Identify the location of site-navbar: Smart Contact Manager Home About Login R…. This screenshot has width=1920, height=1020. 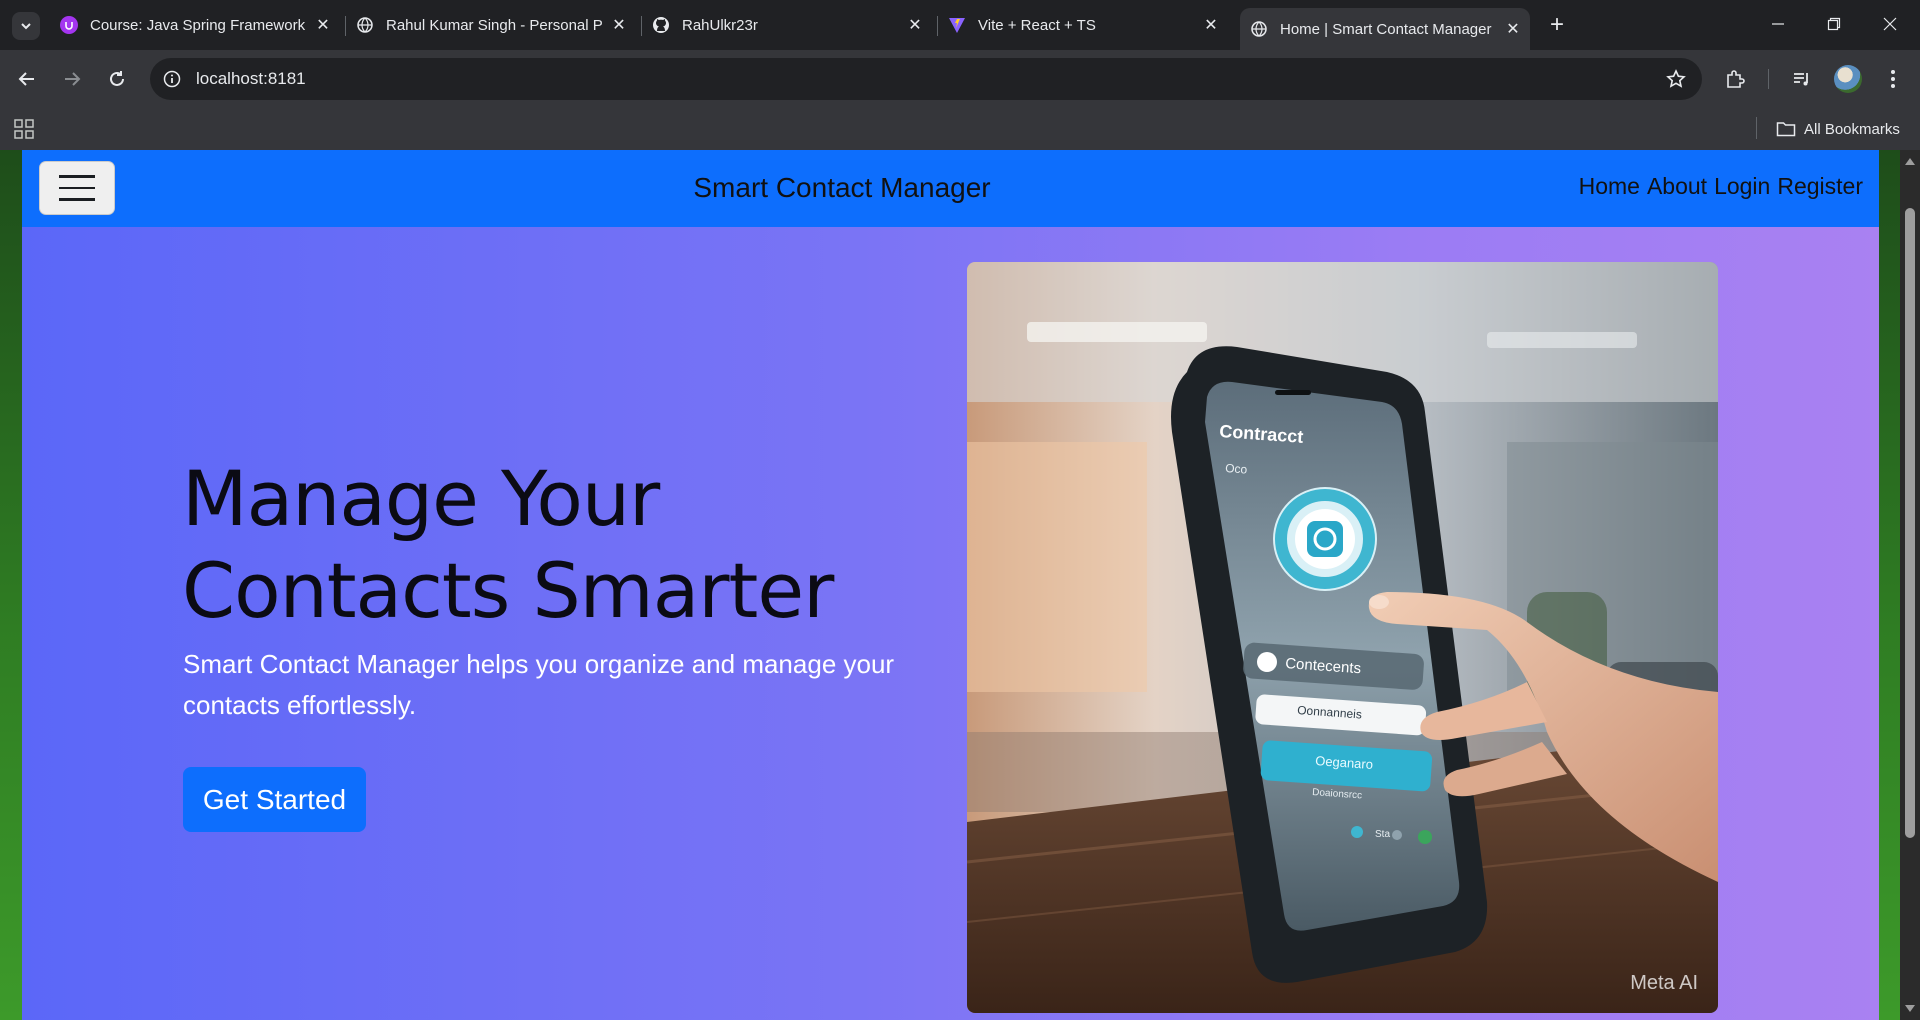
(950, 188).